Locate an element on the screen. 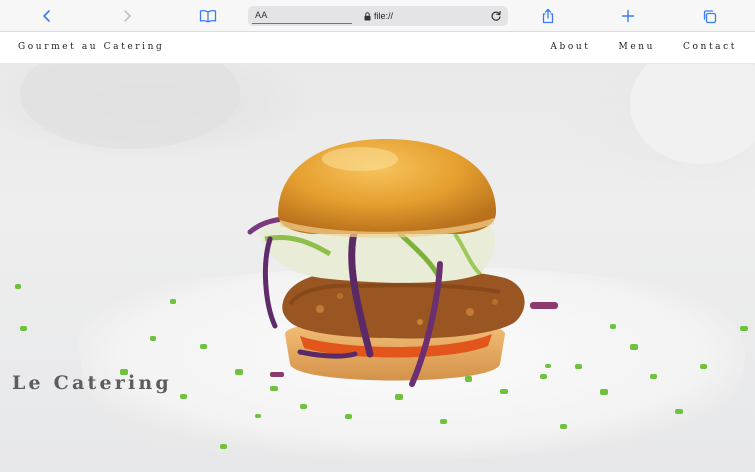 Image resolution: width=755 pixels, height=472 pixels. back-button is located at coordinates (47, 16).